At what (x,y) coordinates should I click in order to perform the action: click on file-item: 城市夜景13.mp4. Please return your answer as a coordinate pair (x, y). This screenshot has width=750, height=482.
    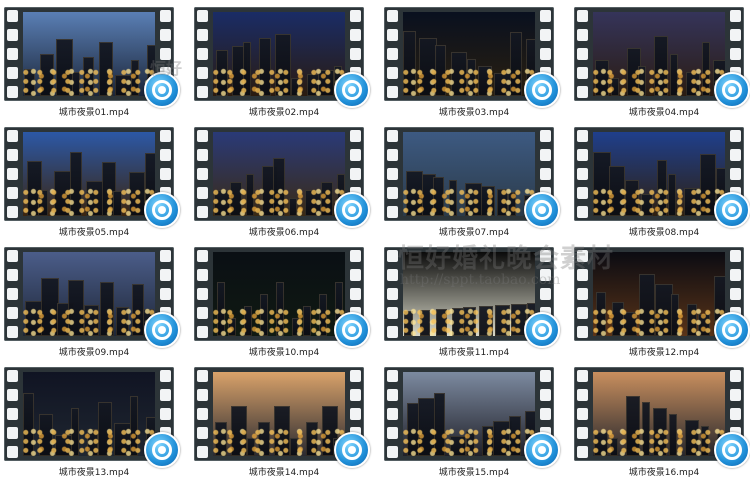
    Looking at the image, I should click on (94, 422).